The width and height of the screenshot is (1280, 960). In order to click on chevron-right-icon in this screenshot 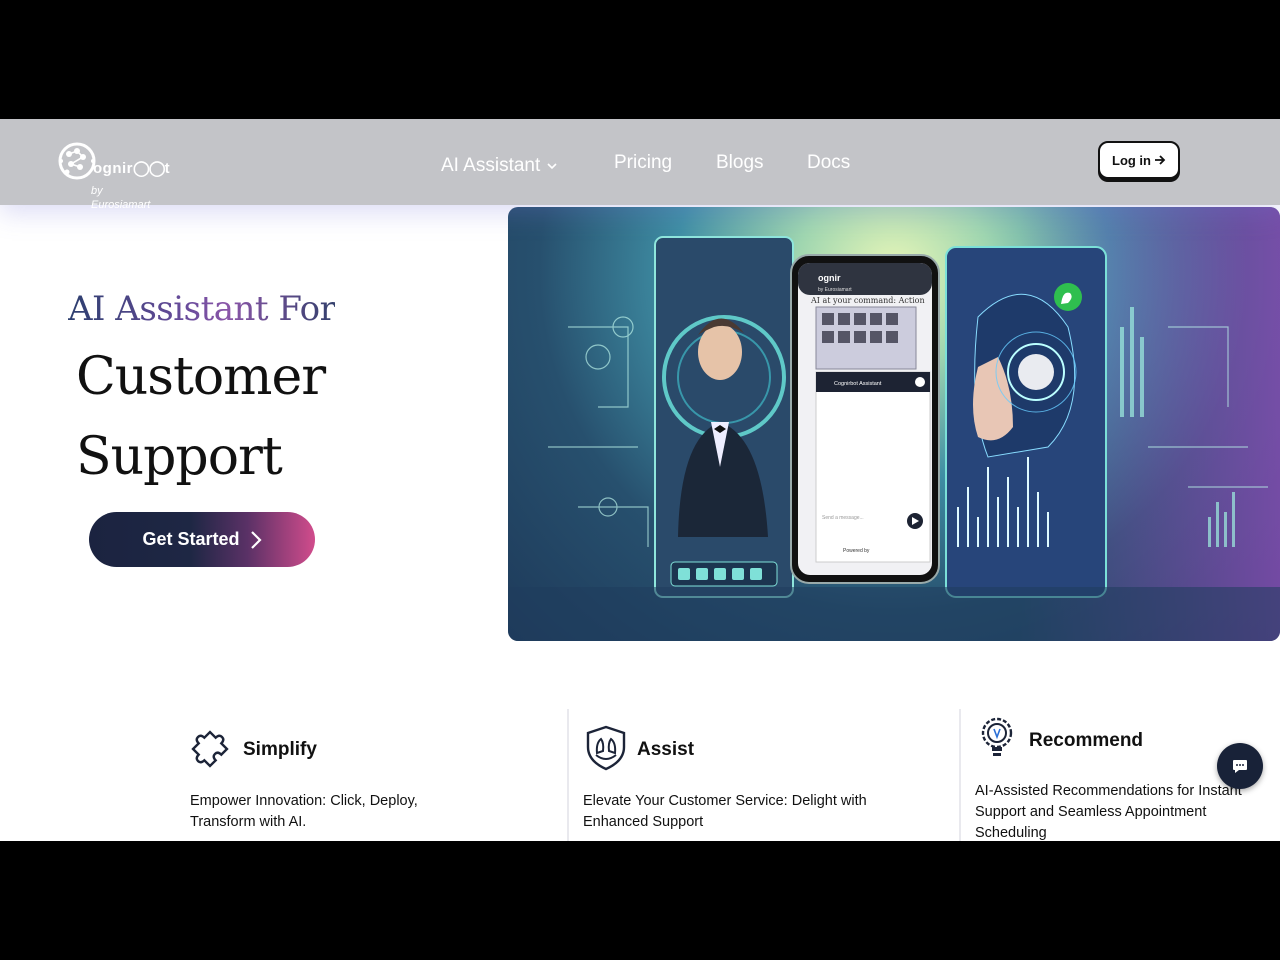, I will do `click(256, 539)`.